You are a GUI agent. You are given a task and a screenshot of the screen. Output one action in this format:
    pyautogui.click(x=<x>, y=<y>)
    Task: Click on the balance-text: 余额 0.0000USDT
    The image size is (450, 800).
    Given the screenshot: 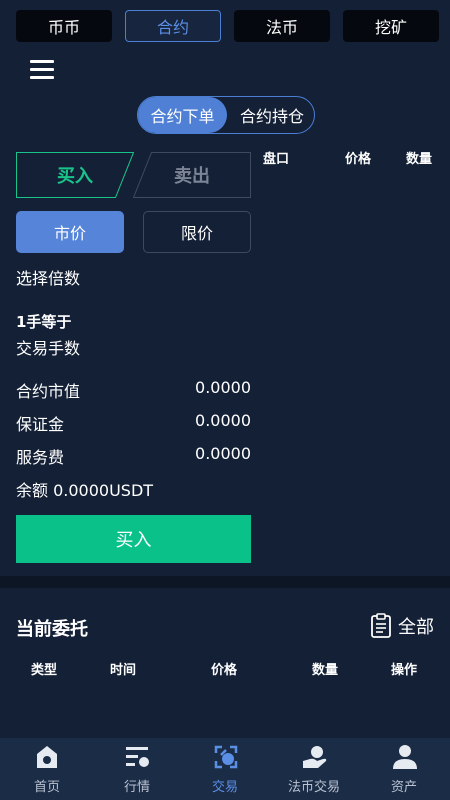 What is the action you would take?
    pyautogui.click(x=85, y=490)
    